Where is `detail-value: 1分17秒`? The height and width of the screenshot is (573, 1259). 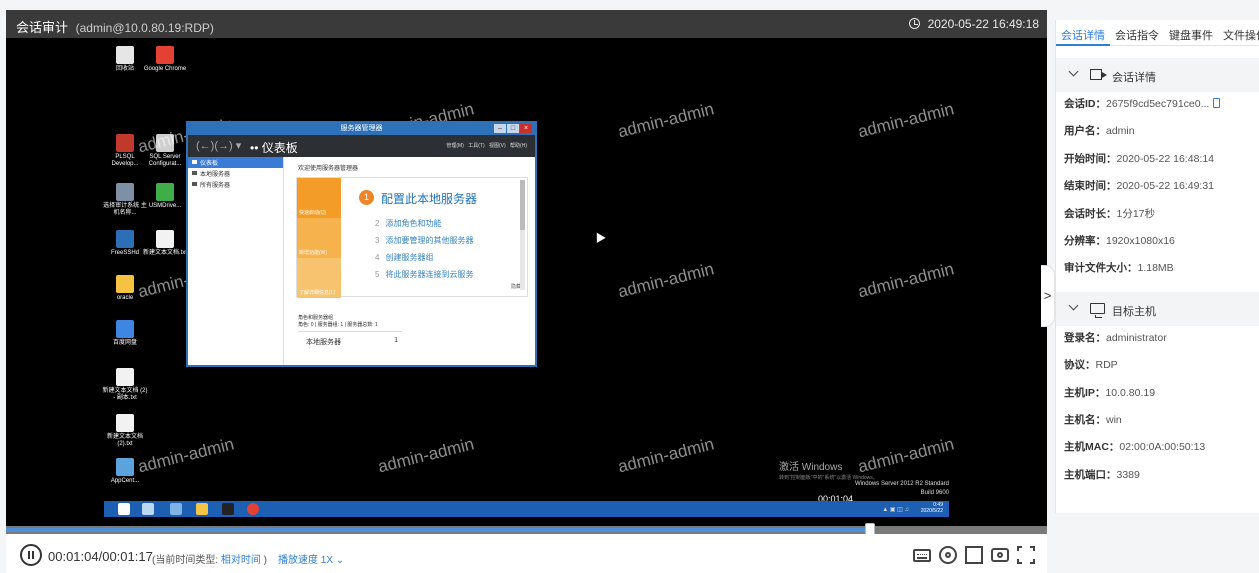
detail-value: 1分17秒 is located at coordinates (1136, 213).